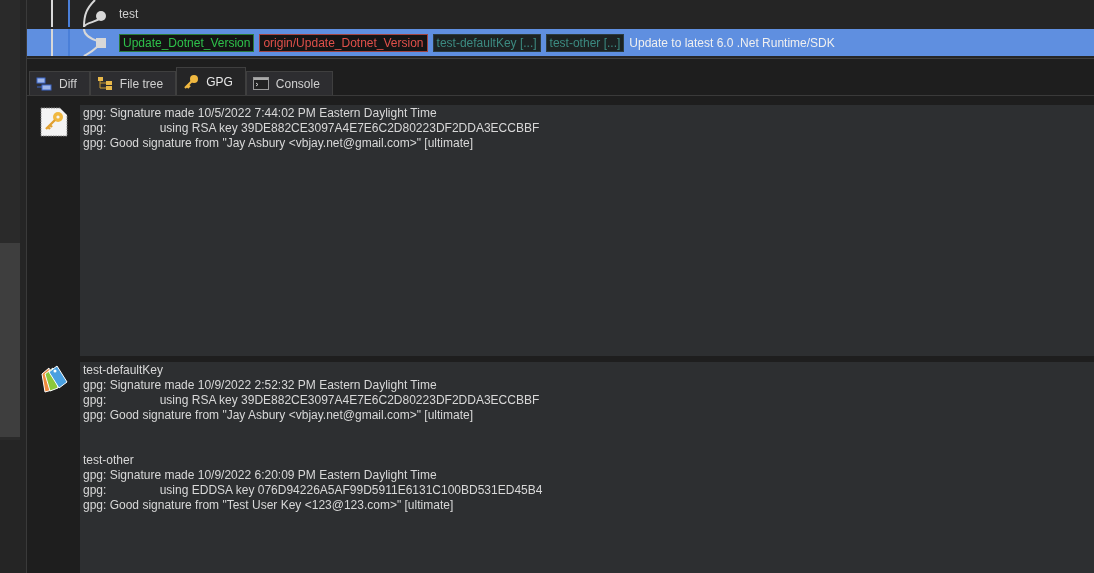 Image resolution: width=1094 pixels, height=573 pixels. I want to click on branch-label: Update_Dotnet_Version, so click(187, 42).